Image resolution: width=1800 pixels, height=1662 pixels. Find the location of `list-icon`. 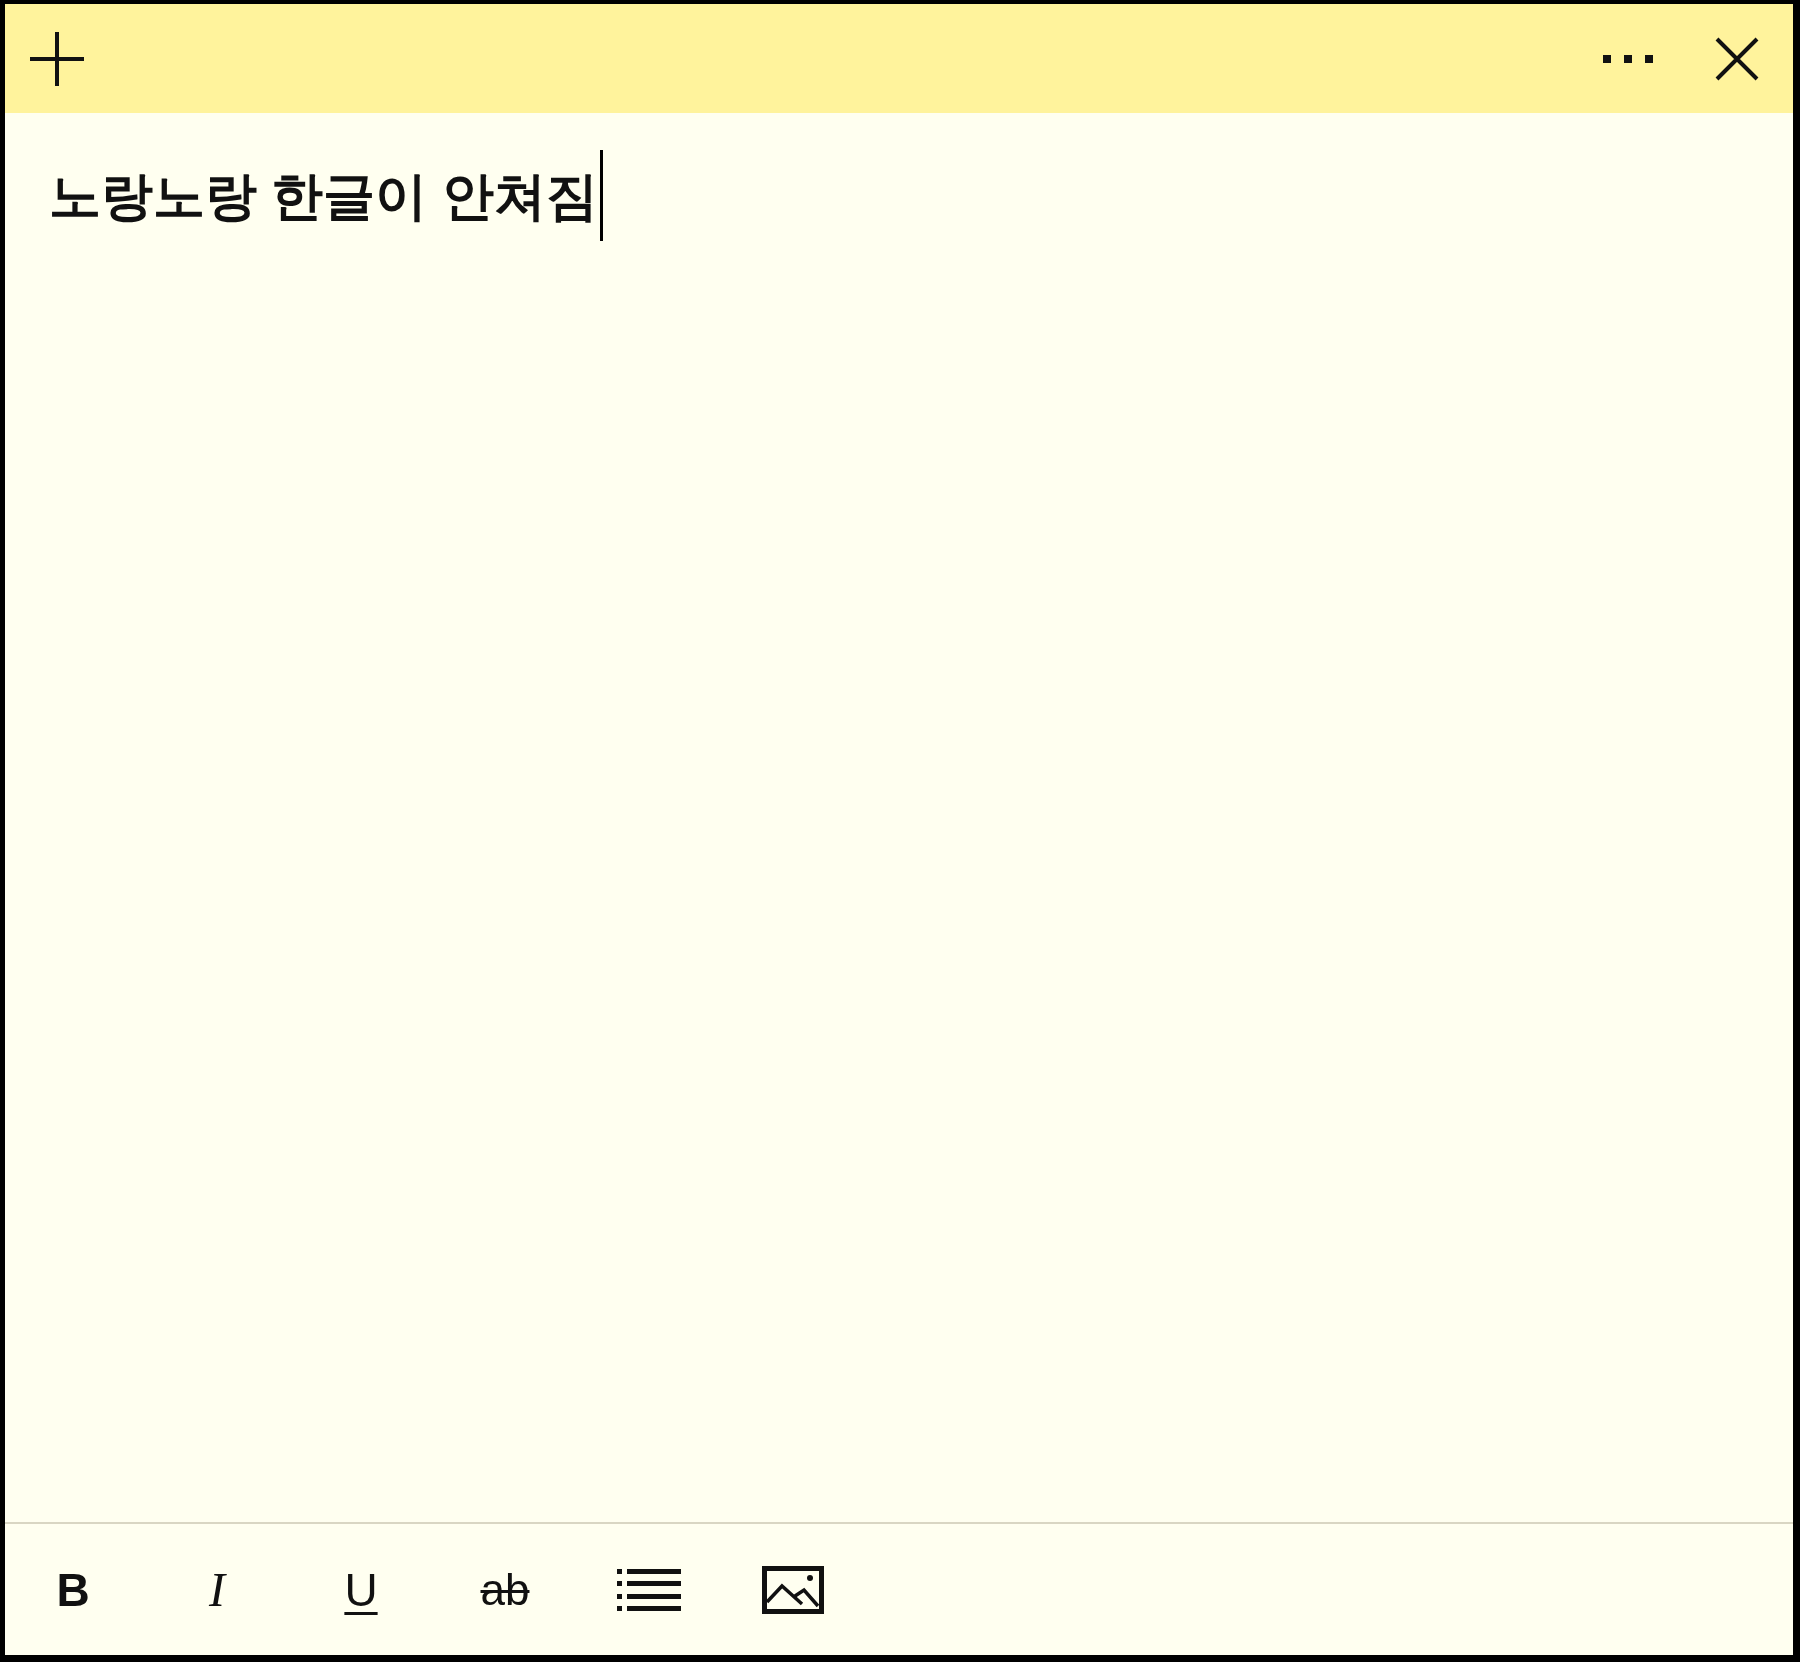

list-icon is located at coordinates (649, 1589).